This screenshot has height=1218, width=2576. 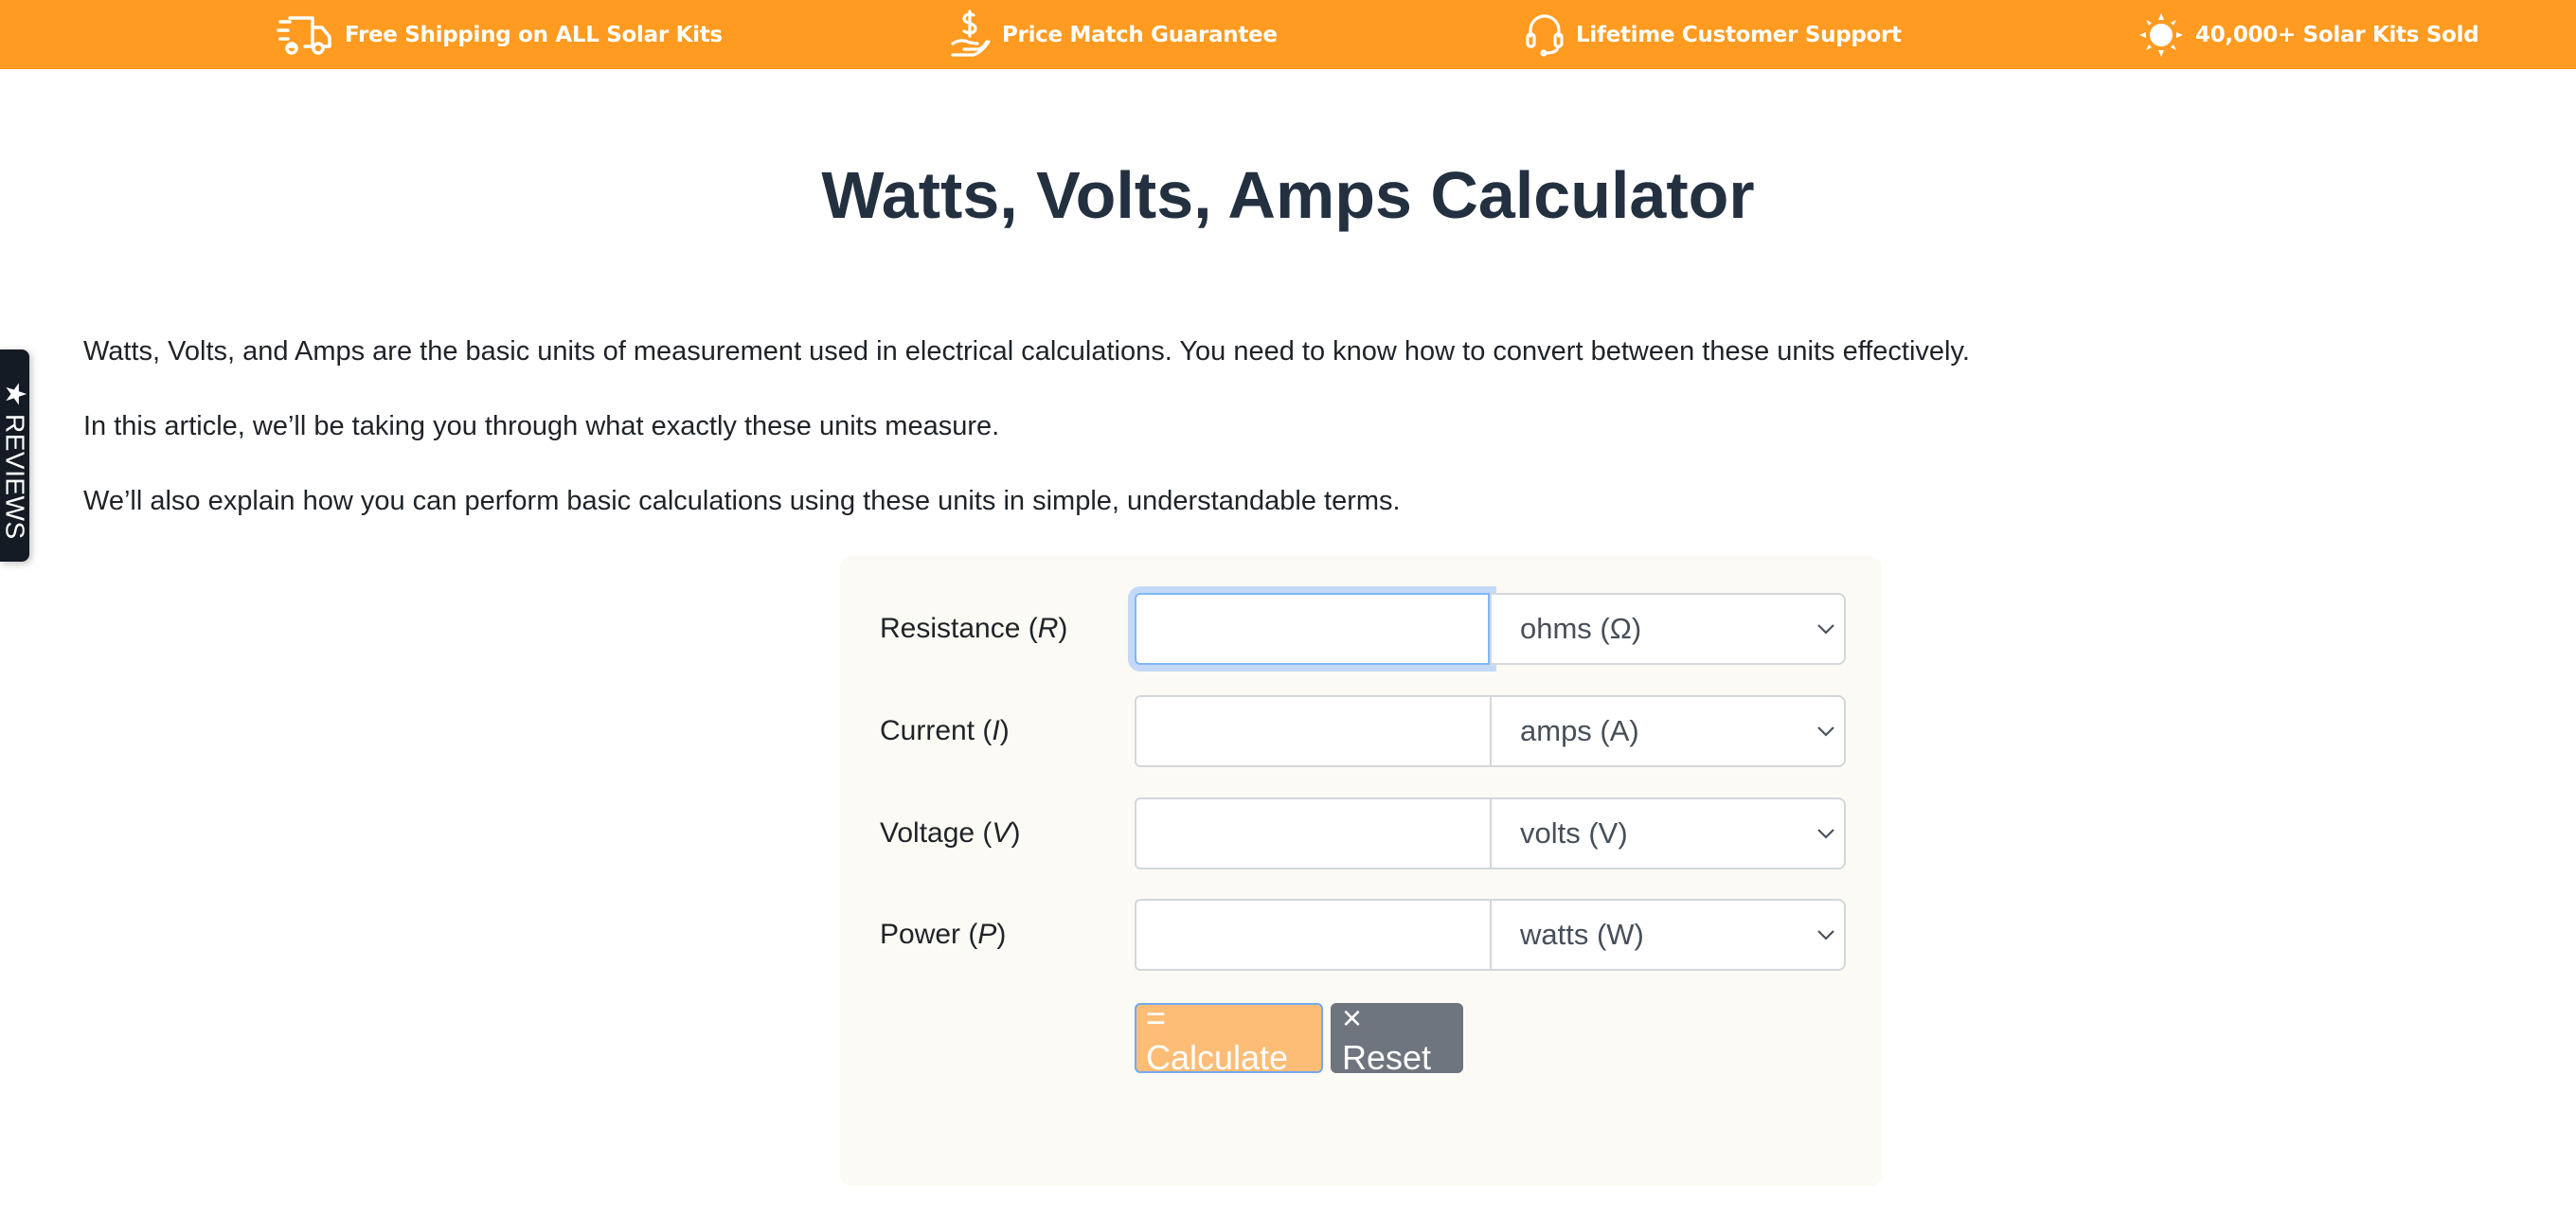 I want to click on current-row: Current (I) amps (A), so click(x=1361, y=731).